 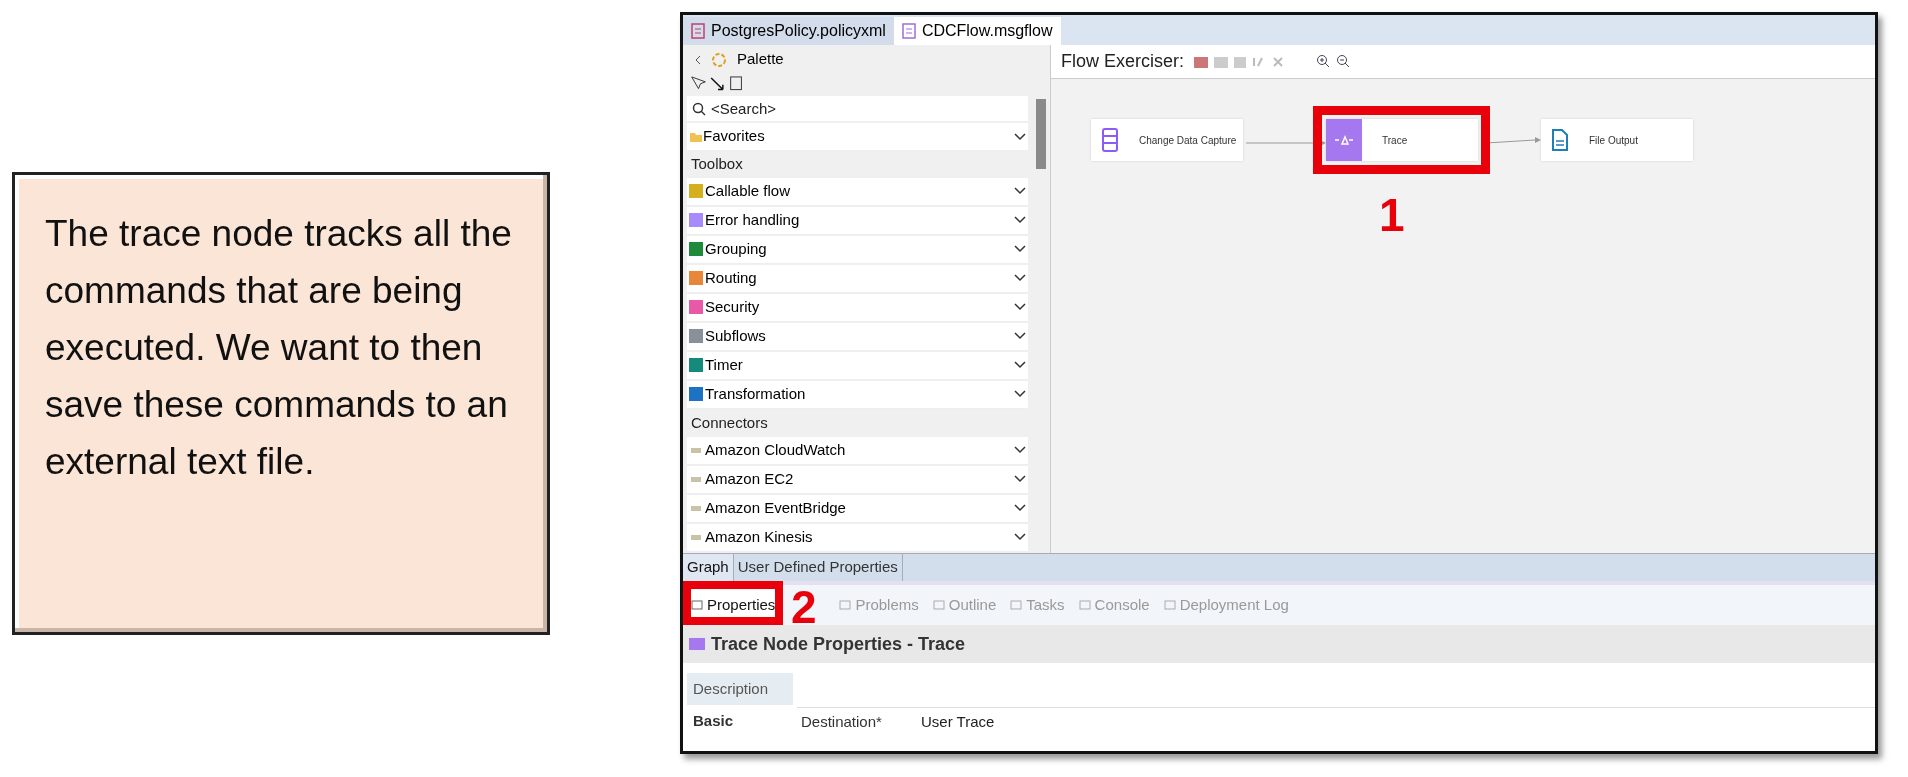 What do you see at coordinates (788, 31) in the screenshot?
I see `editor-tab: PostgresPolicy.policyxml` at bounding box center [788, 31].